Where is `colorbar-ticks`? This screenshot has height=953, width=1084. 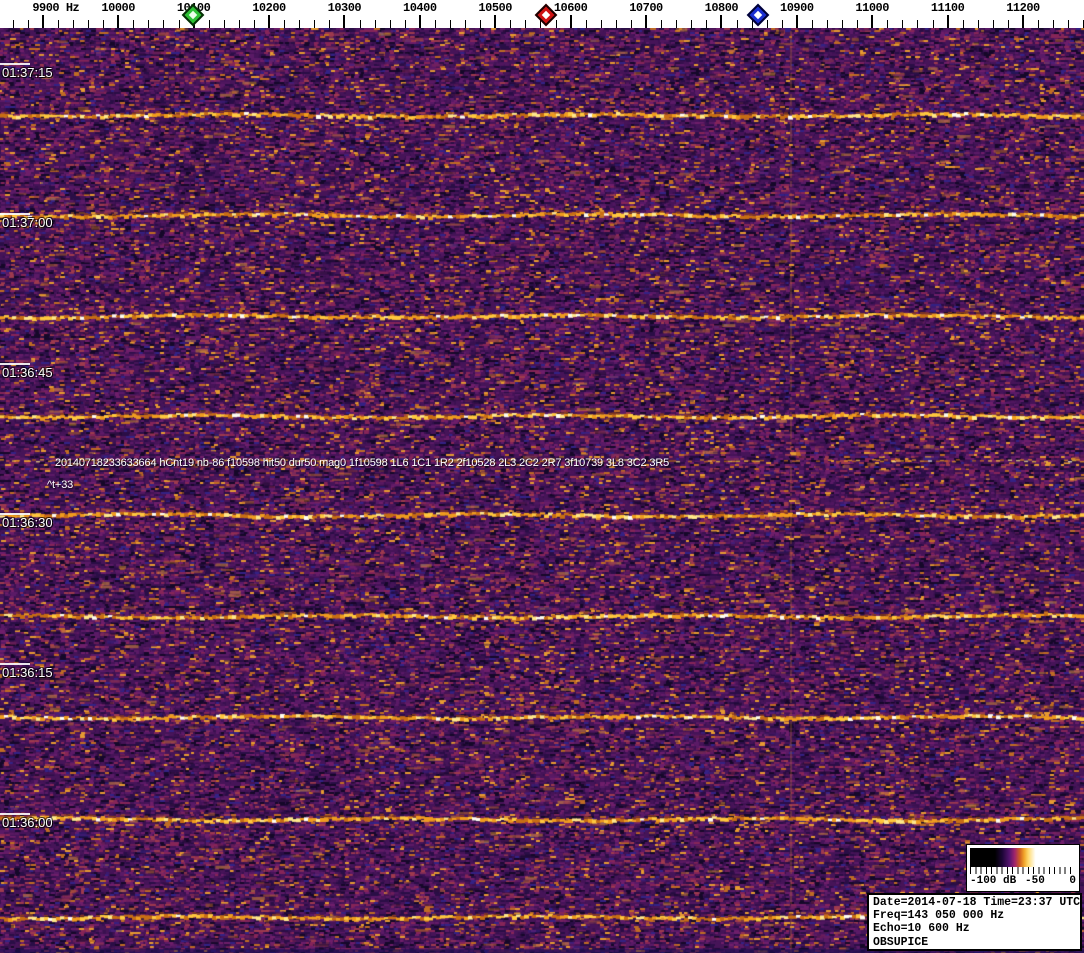 colorbar-ticks is located at coordinates (1022, 870).